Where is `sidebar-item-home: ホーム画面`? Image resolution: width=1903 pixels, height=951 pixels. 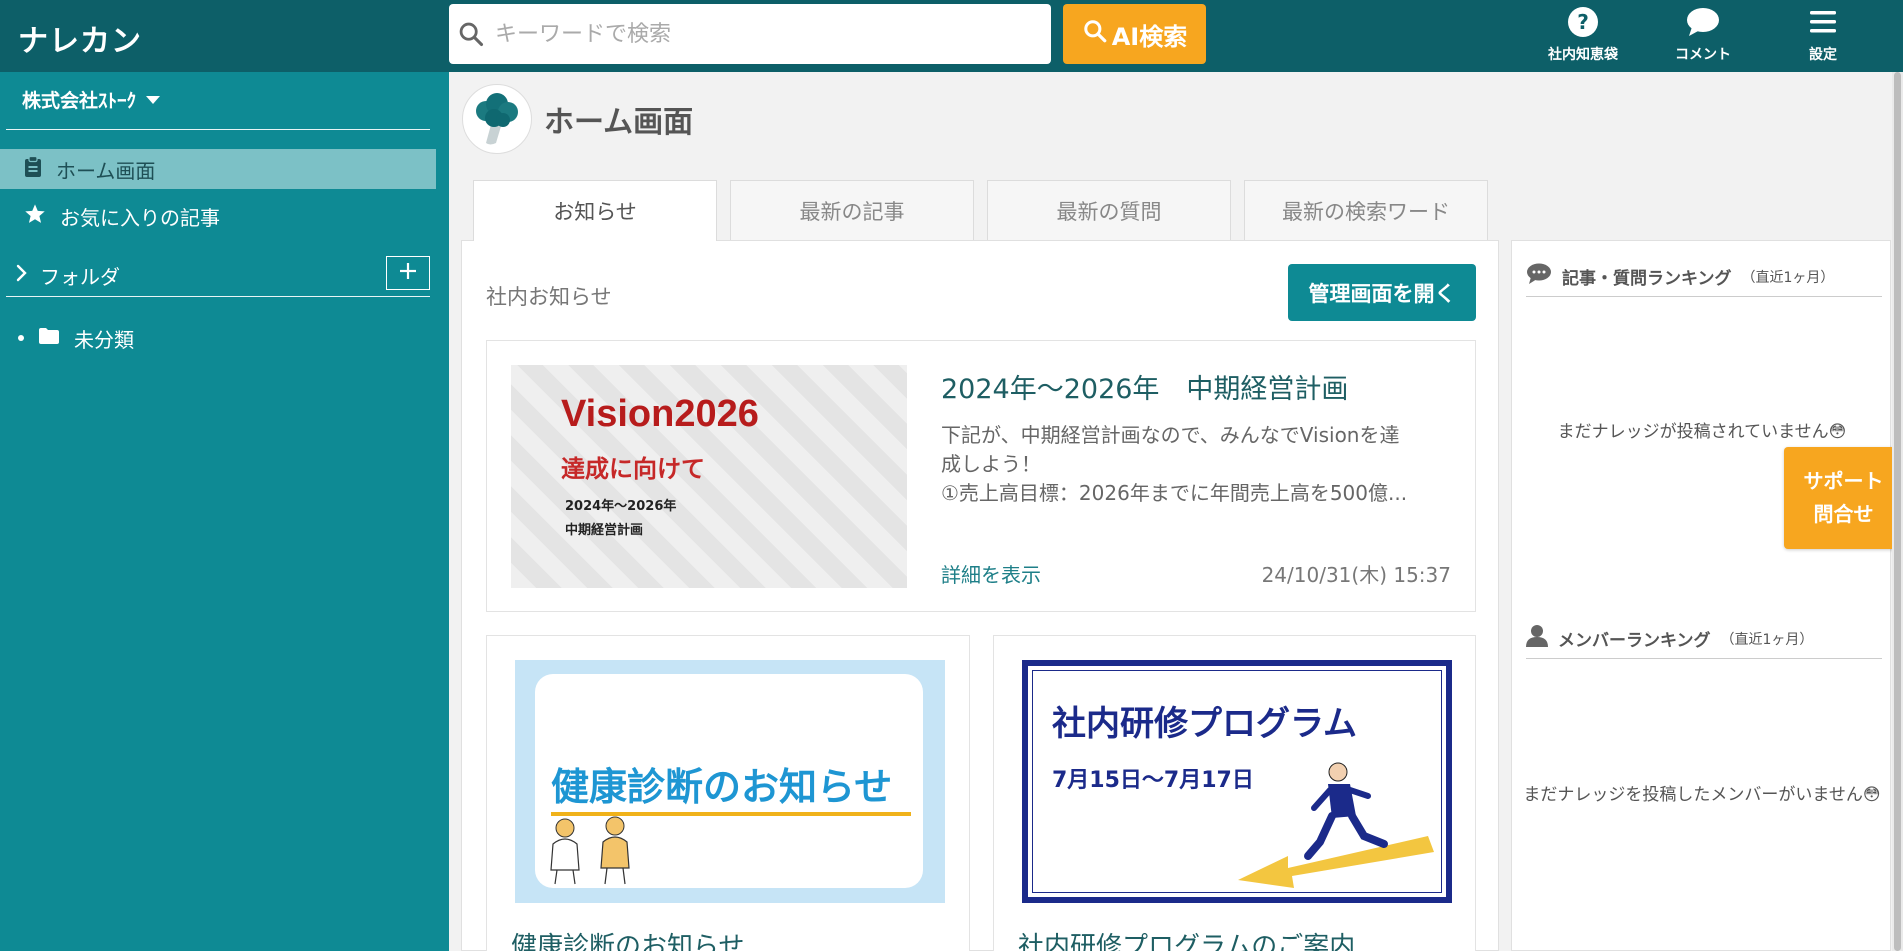
sidebar-item-home: ホーム画面 is located at coordinates (218, 169).